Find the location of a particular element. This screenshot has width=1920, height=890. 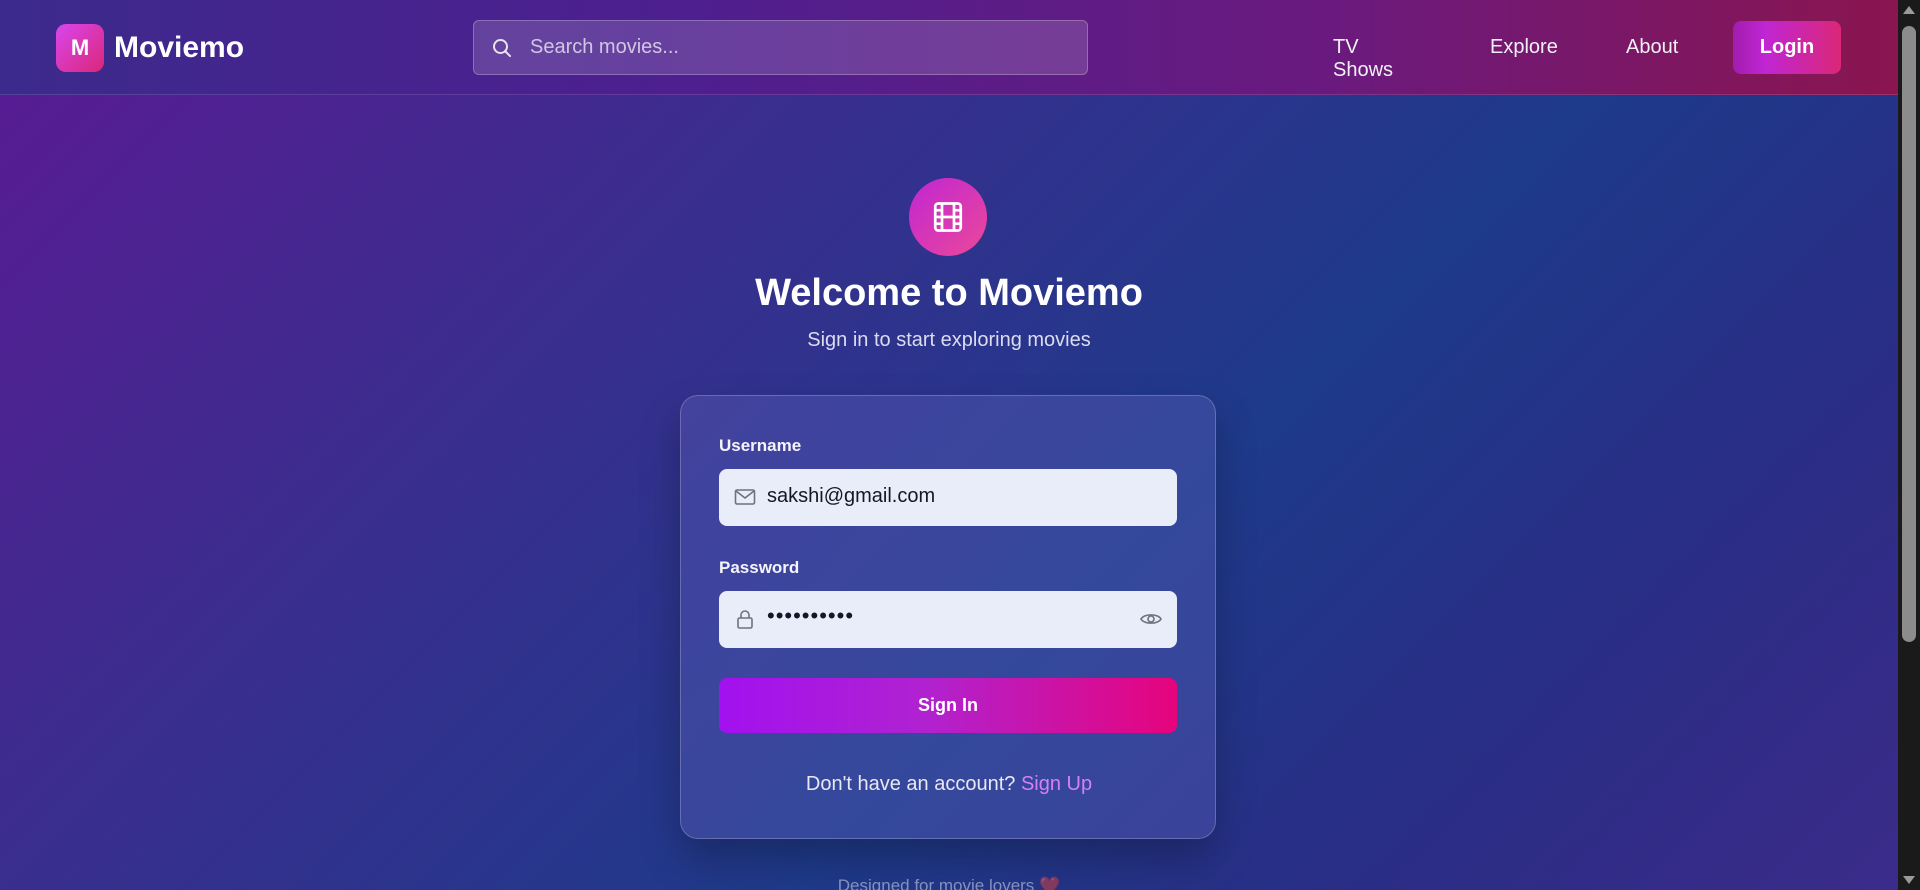

search-icon is located at coordinates (502, 47).